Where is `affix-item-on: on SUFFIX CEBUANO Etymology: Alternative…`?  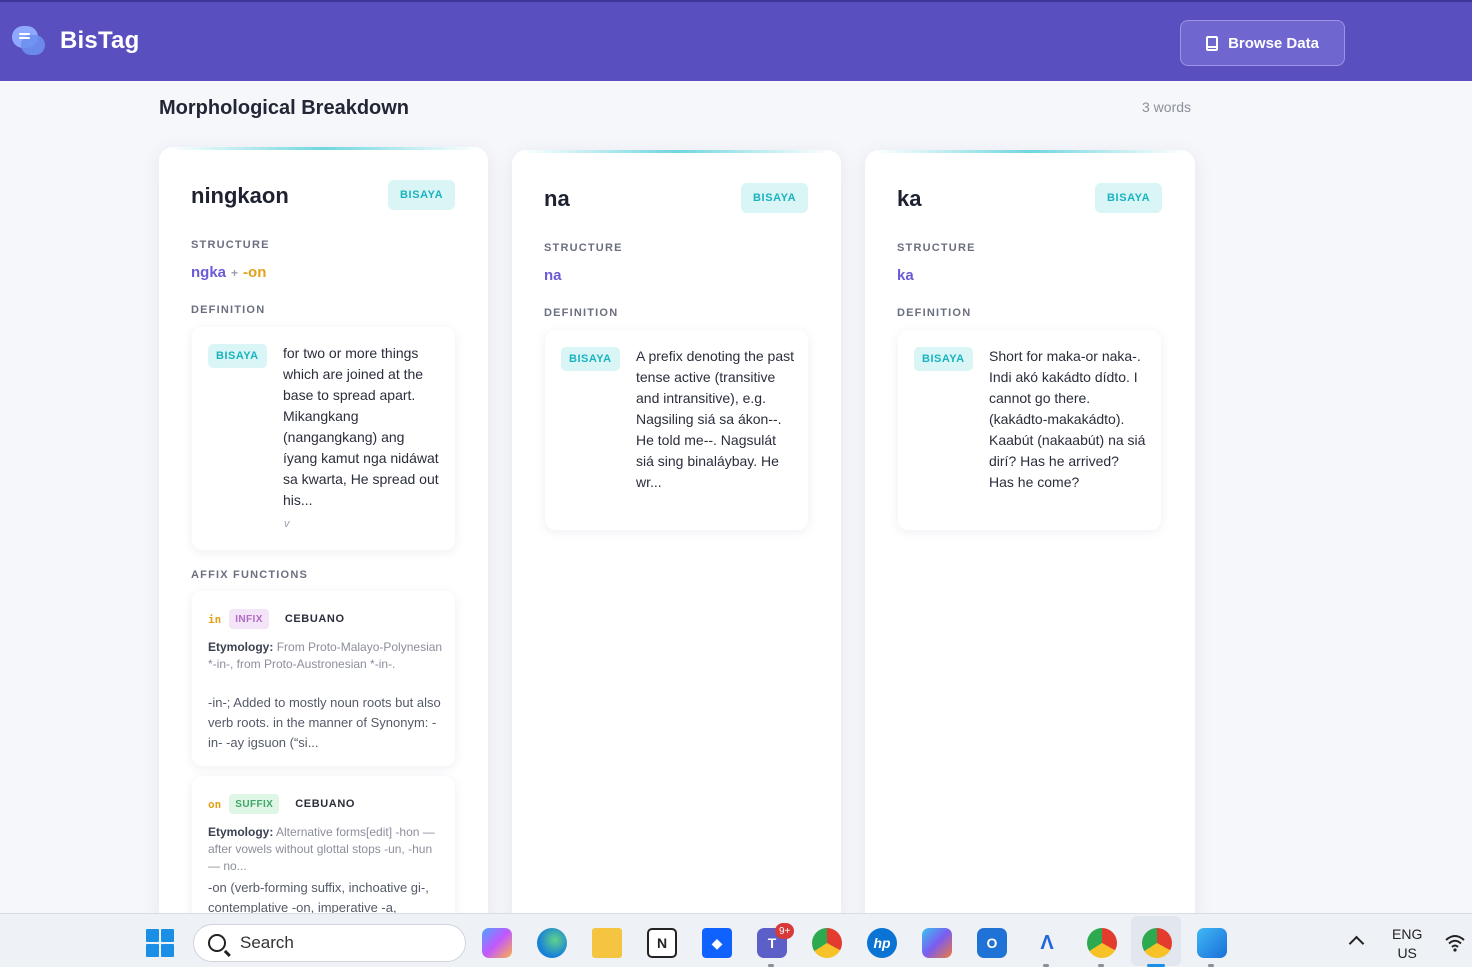 affix-item-on: on SUFFIX CEBUANO Etymology: Alternative… is located at coordinates (323, 851).